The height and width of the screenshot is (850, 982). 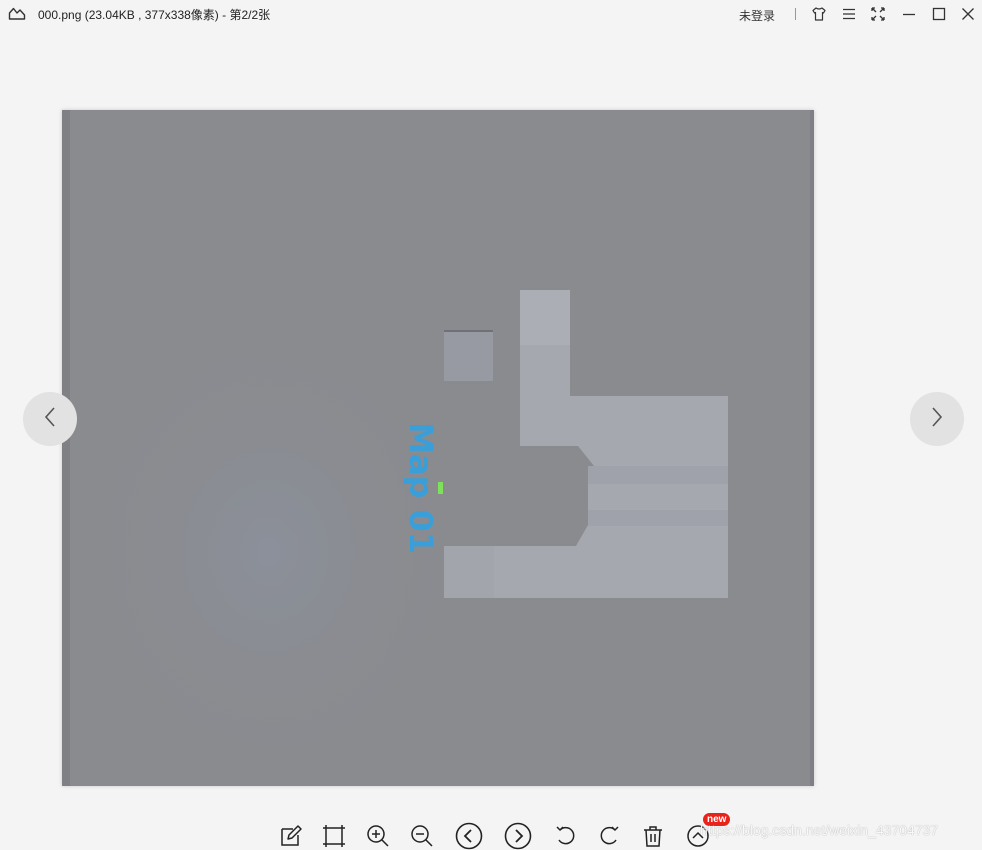 What do you see at coordinates (968, 14) in the screenshot?
I see `close-icon` at bounding box center [968, 14].